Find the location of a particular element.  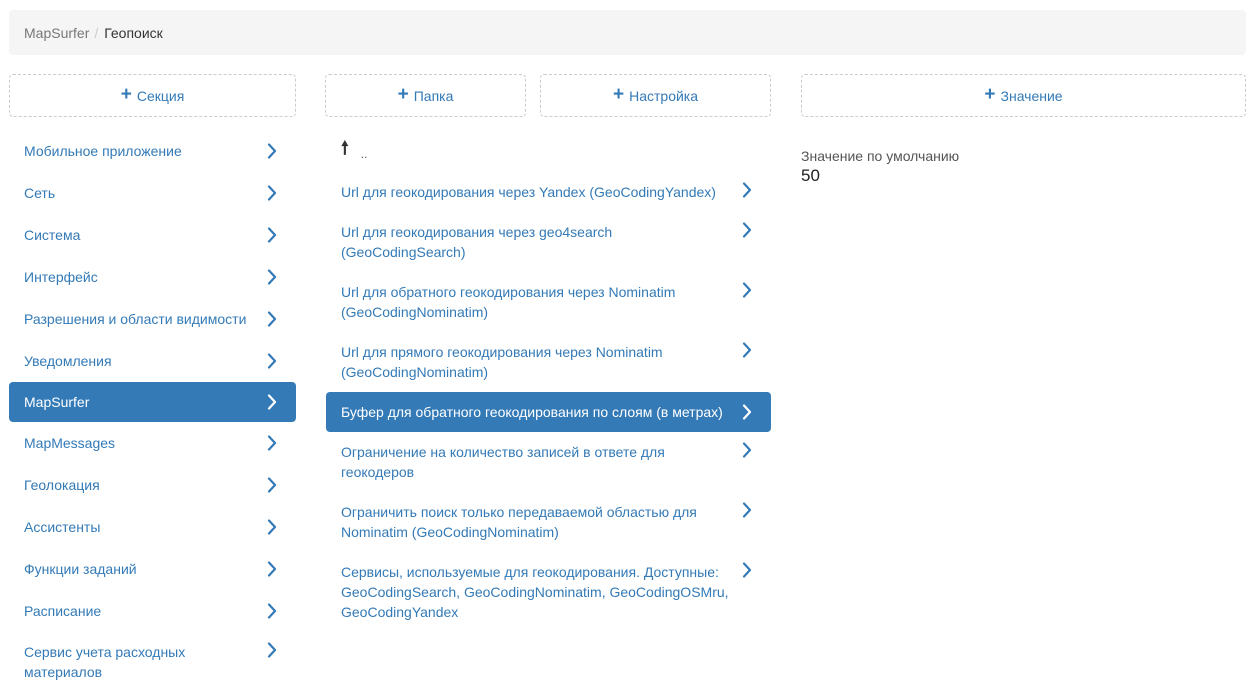

section-label: Интерфейс is located at coordinates (61, 277).